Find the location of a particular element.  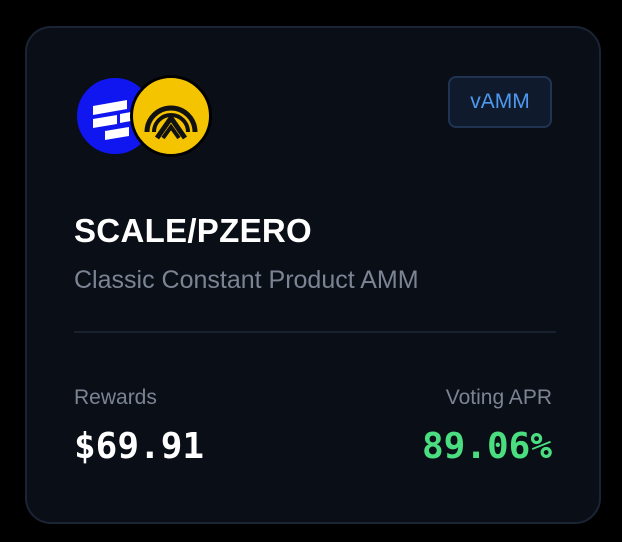

pair-title: SCALE/PZERO is located at coordinates (193, 230).